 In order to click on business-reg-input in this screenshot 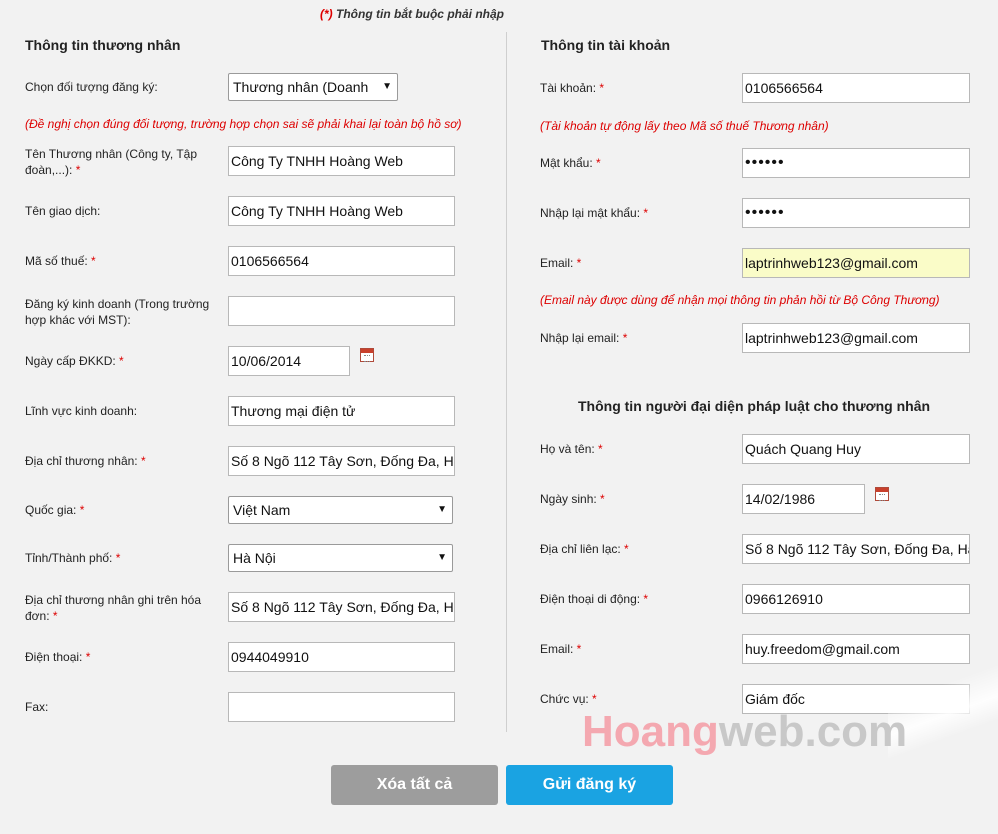, I will do `click(341, 311)`.